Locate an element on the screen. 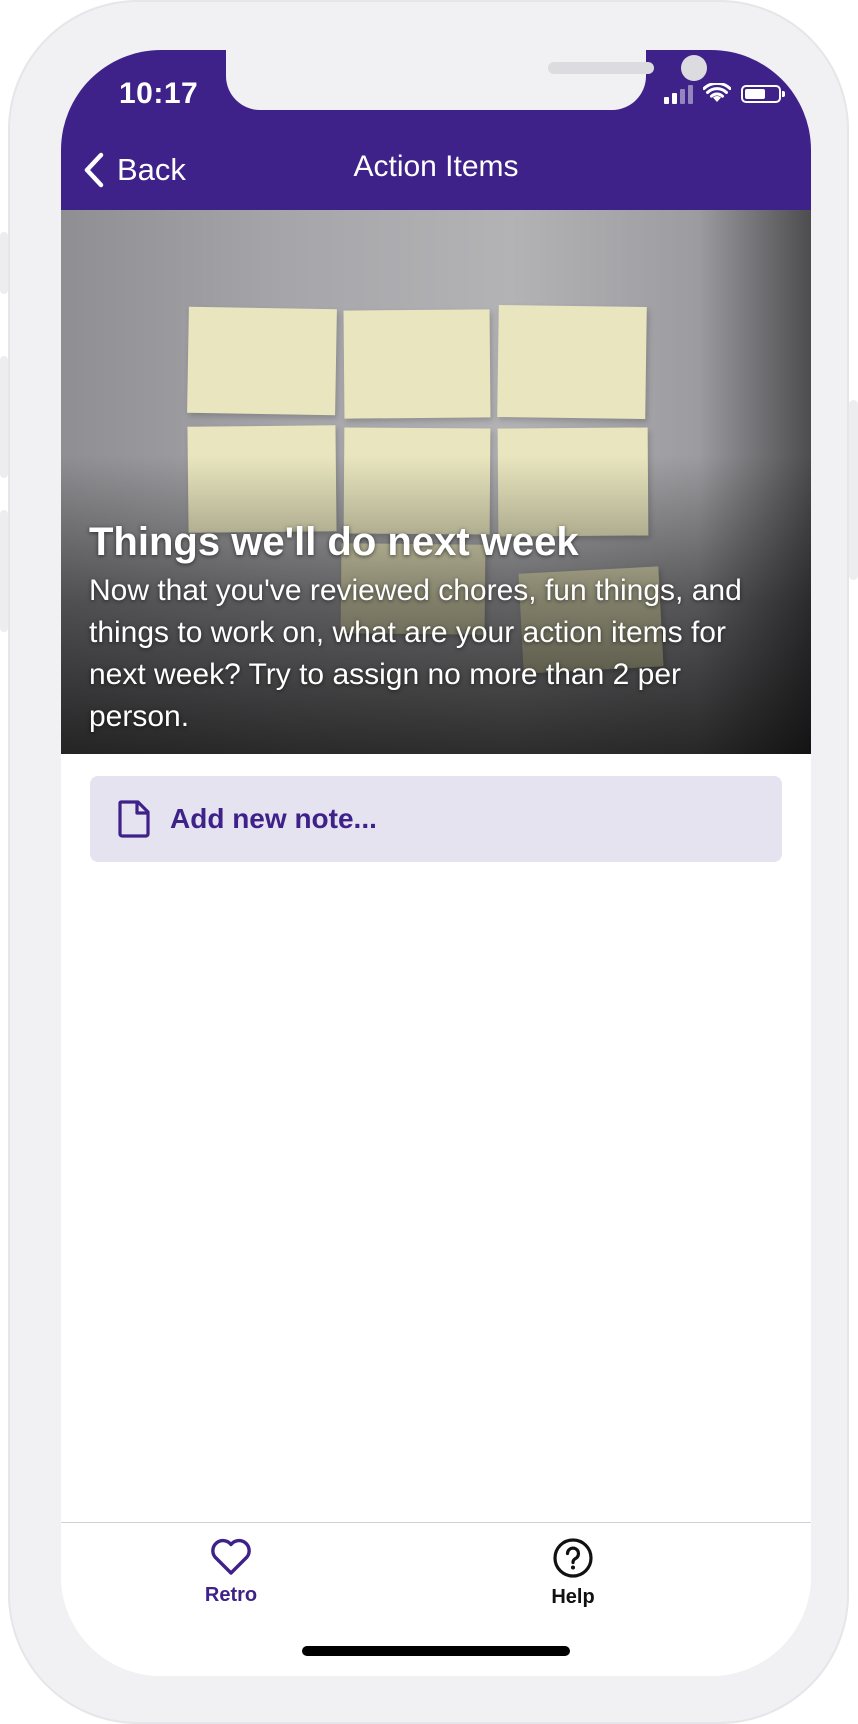 The image size is (858, 1724). heart-icon is located at coordinates (231, 1556).